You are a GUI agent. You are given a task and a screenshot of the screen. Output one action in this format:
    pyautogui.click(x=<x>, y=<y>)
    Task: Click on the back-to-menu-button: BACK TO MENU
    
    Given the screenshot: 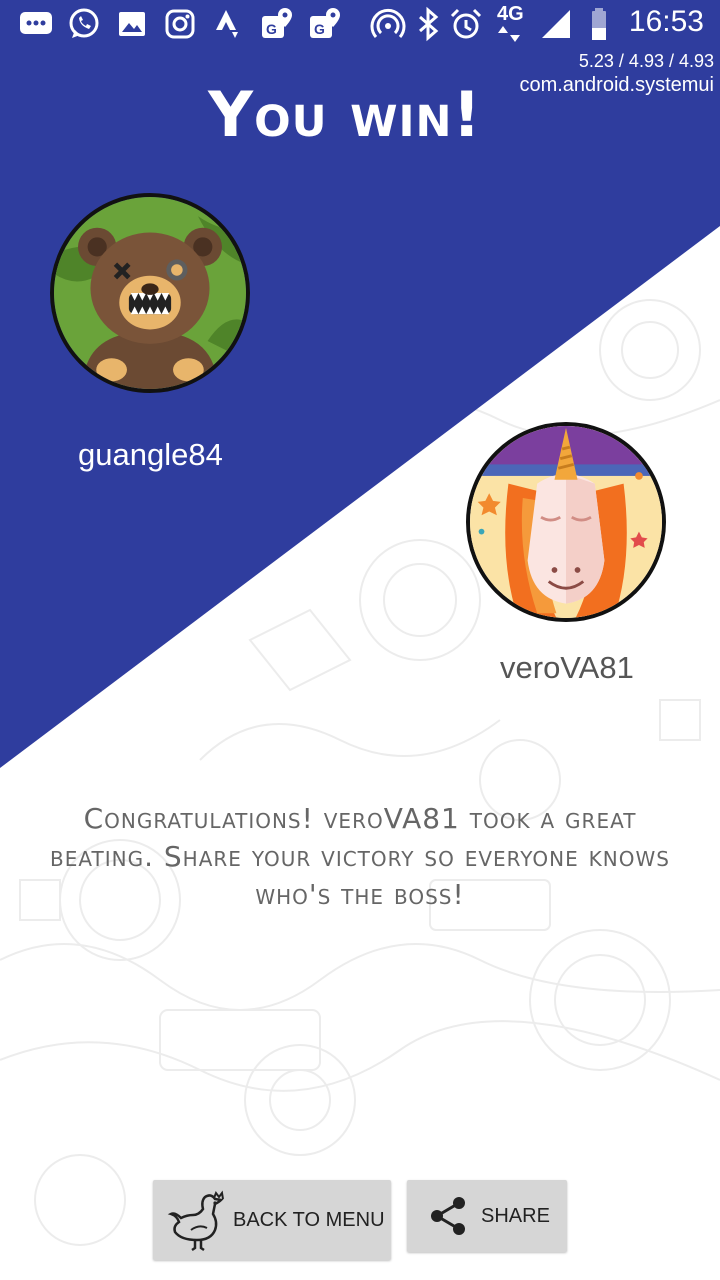 What is the action you would take?
    pyautogui.click(x=272, y=1220)
    